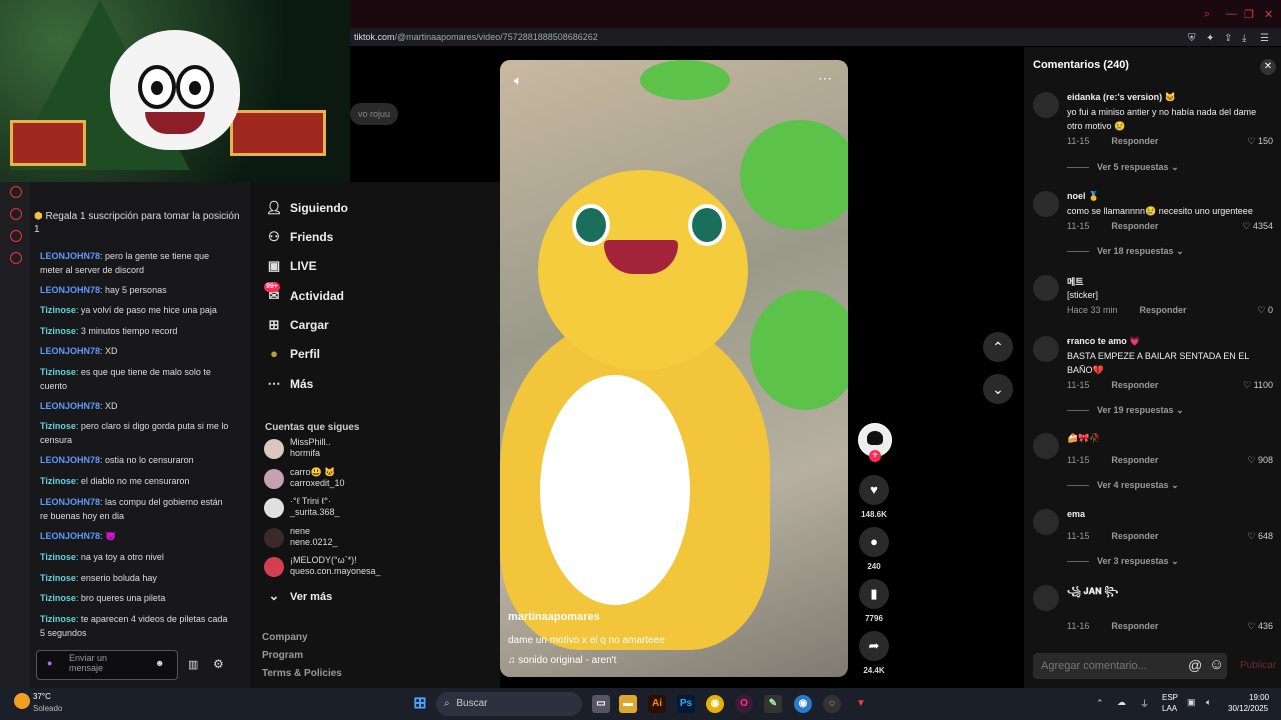  What do you see at coordinates (1123, 561) in the screenshot?
I see `view-replies-link: Ver 3 respuestas ⌄` at bounding box center [1123, 561].